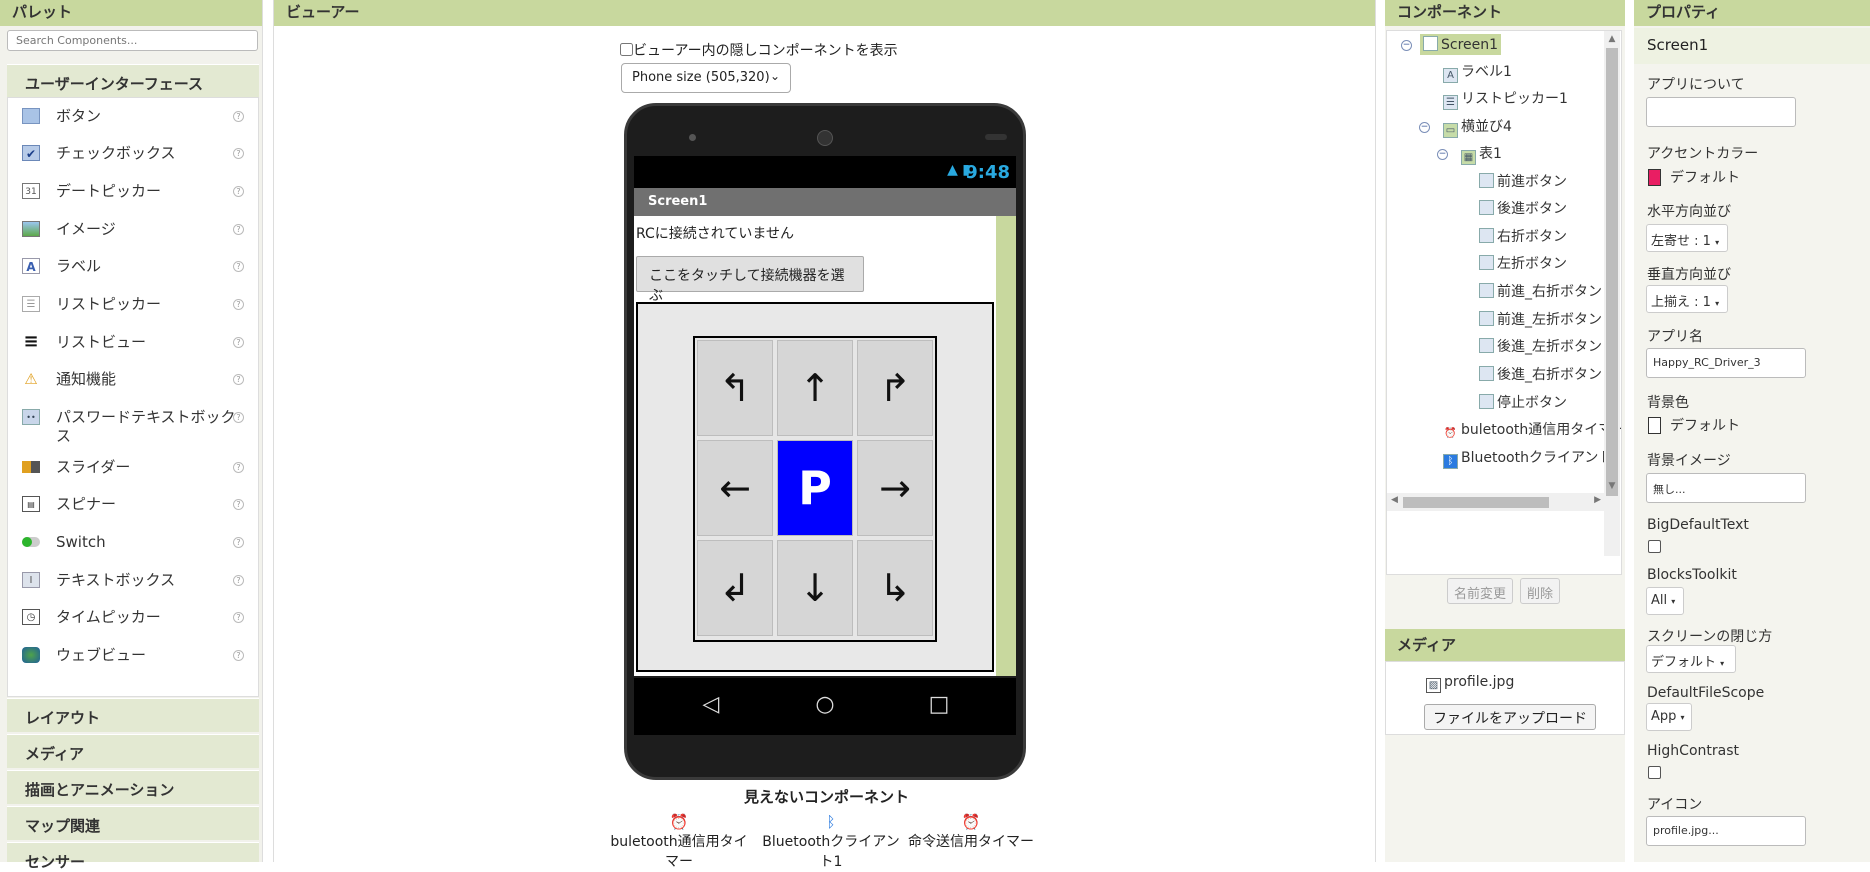  Describe the element at coordinates (1477, 127) in the screenshot. I see `tree-item-hbox4: ▭ 横並び4` at that location.